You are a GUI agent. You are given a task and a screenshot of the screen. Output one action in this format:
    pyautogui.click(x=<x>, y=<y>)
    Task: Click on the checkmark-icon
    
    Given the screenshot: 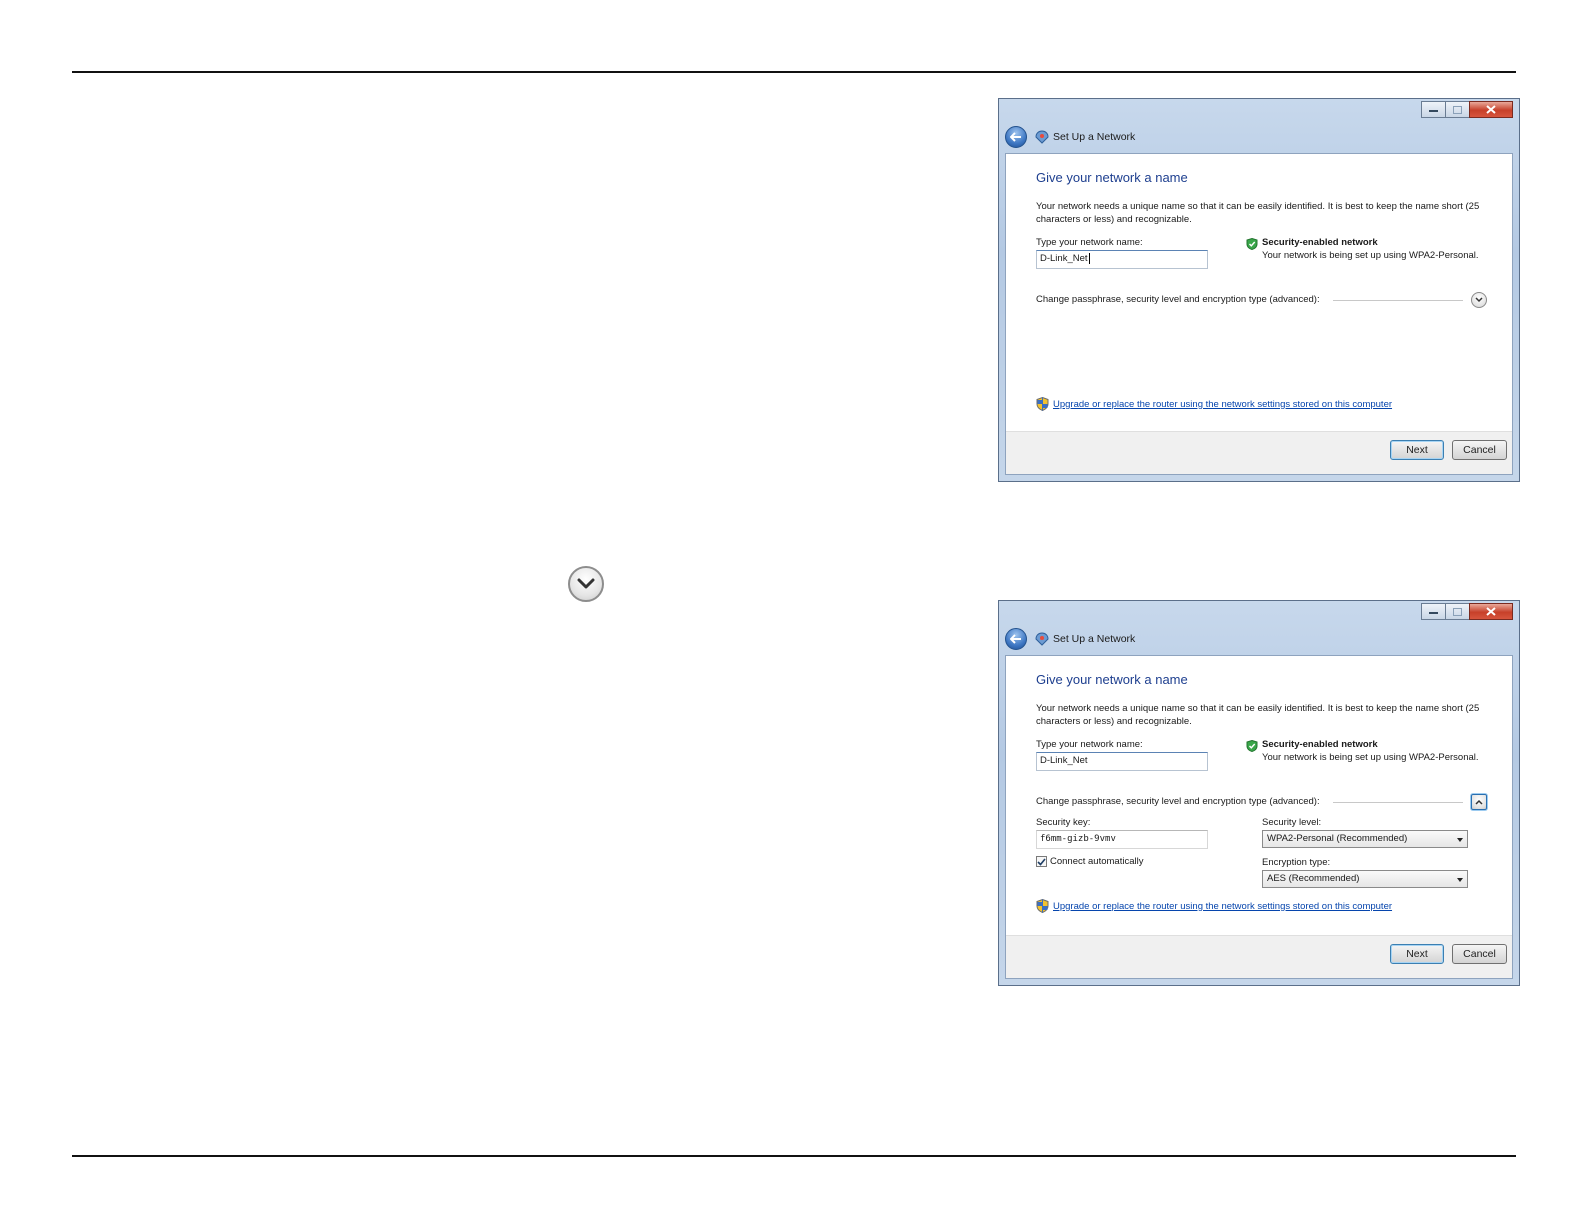 What is the action you would take?
    pyautogui.click(x=1041, y=861)
    